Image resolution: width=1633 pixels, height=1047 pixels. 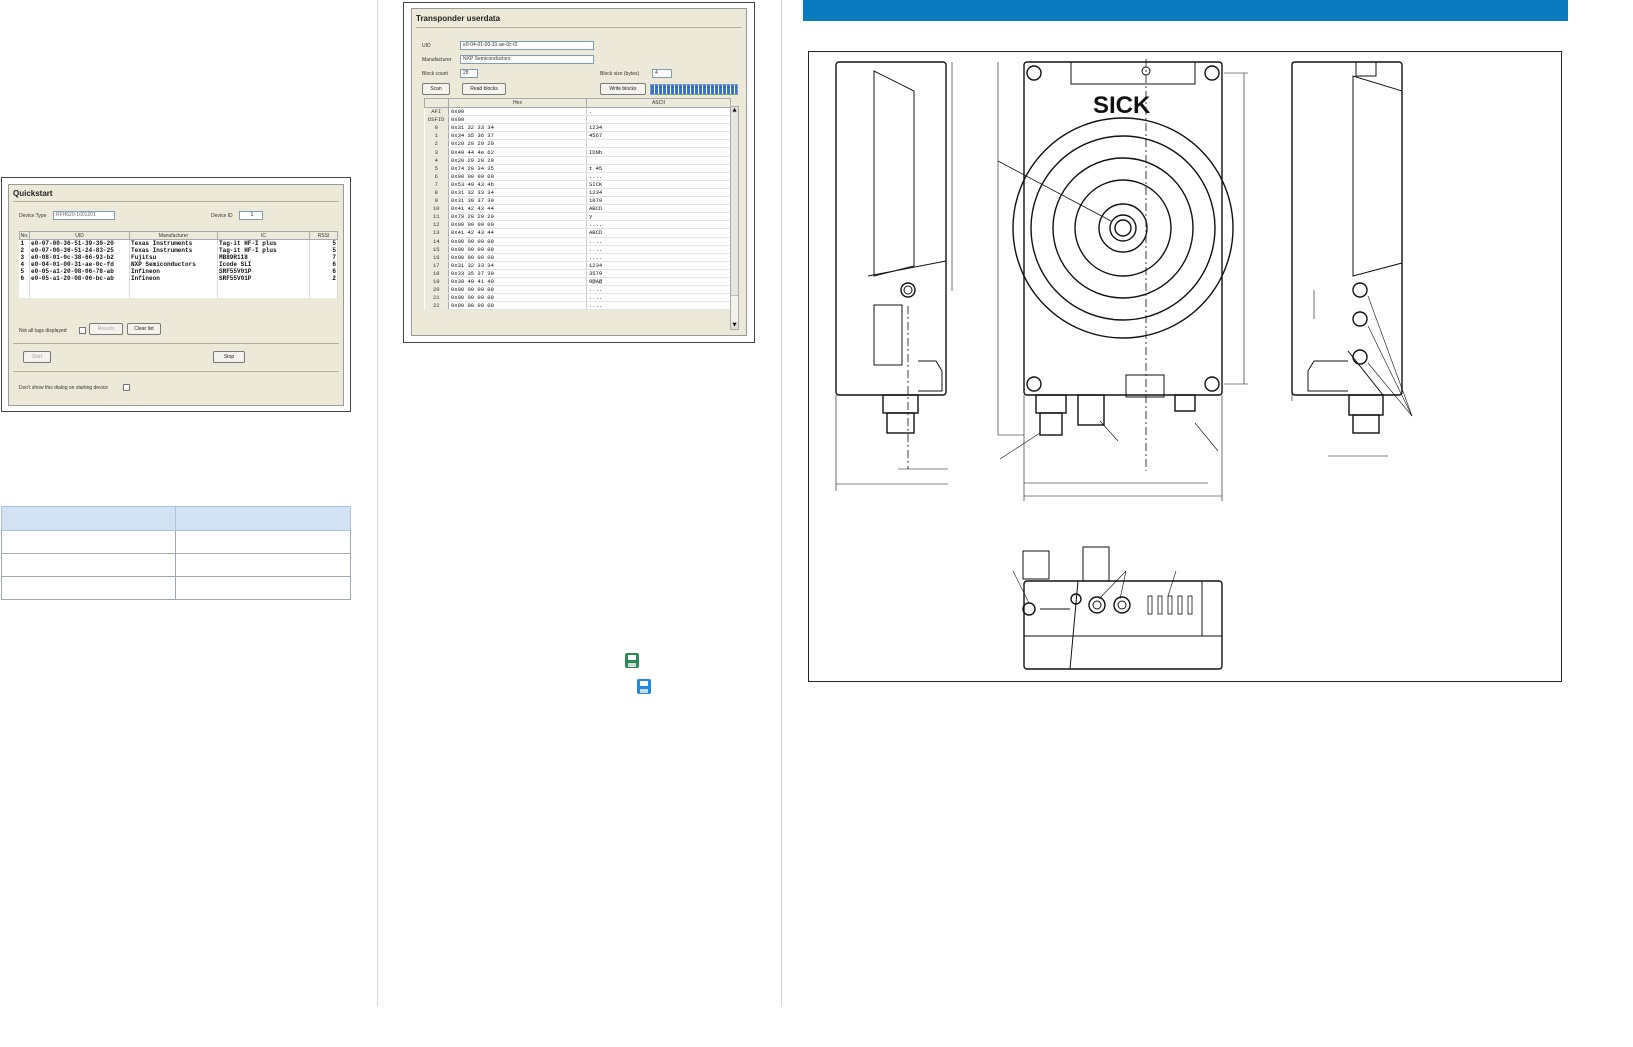 What do you see at coordinates (658, 152) in the screenshot?
I see `cell-ascii: IDNb` at bounding box center [658, 152].